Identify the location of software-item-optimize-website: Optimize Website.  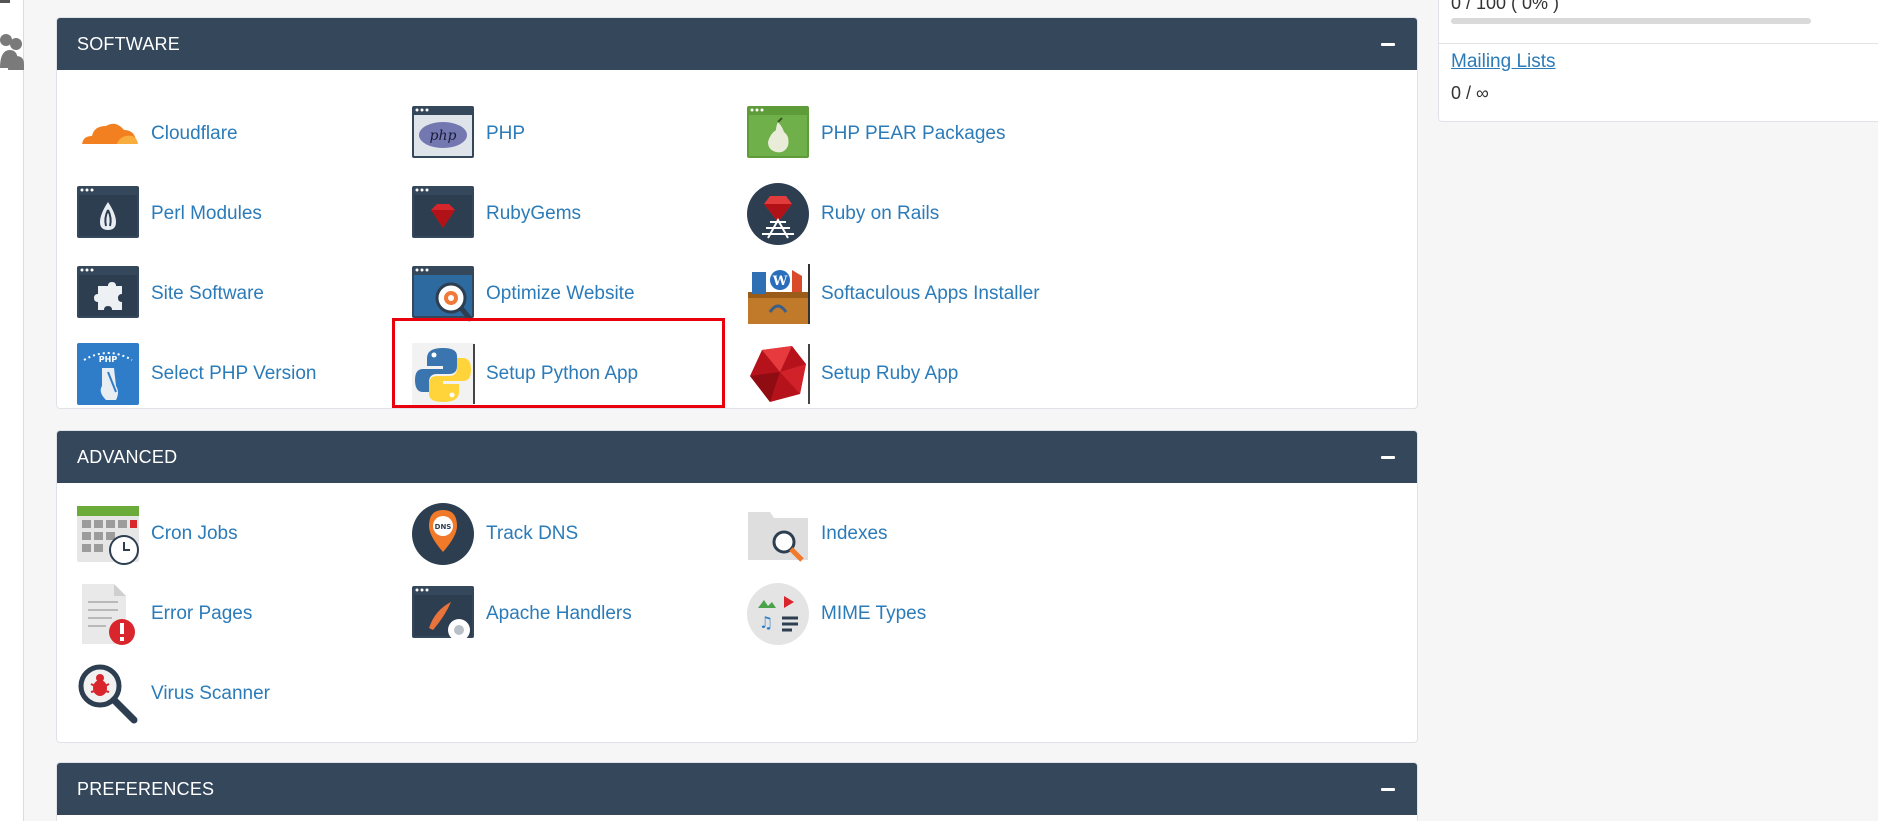
(523, 294).